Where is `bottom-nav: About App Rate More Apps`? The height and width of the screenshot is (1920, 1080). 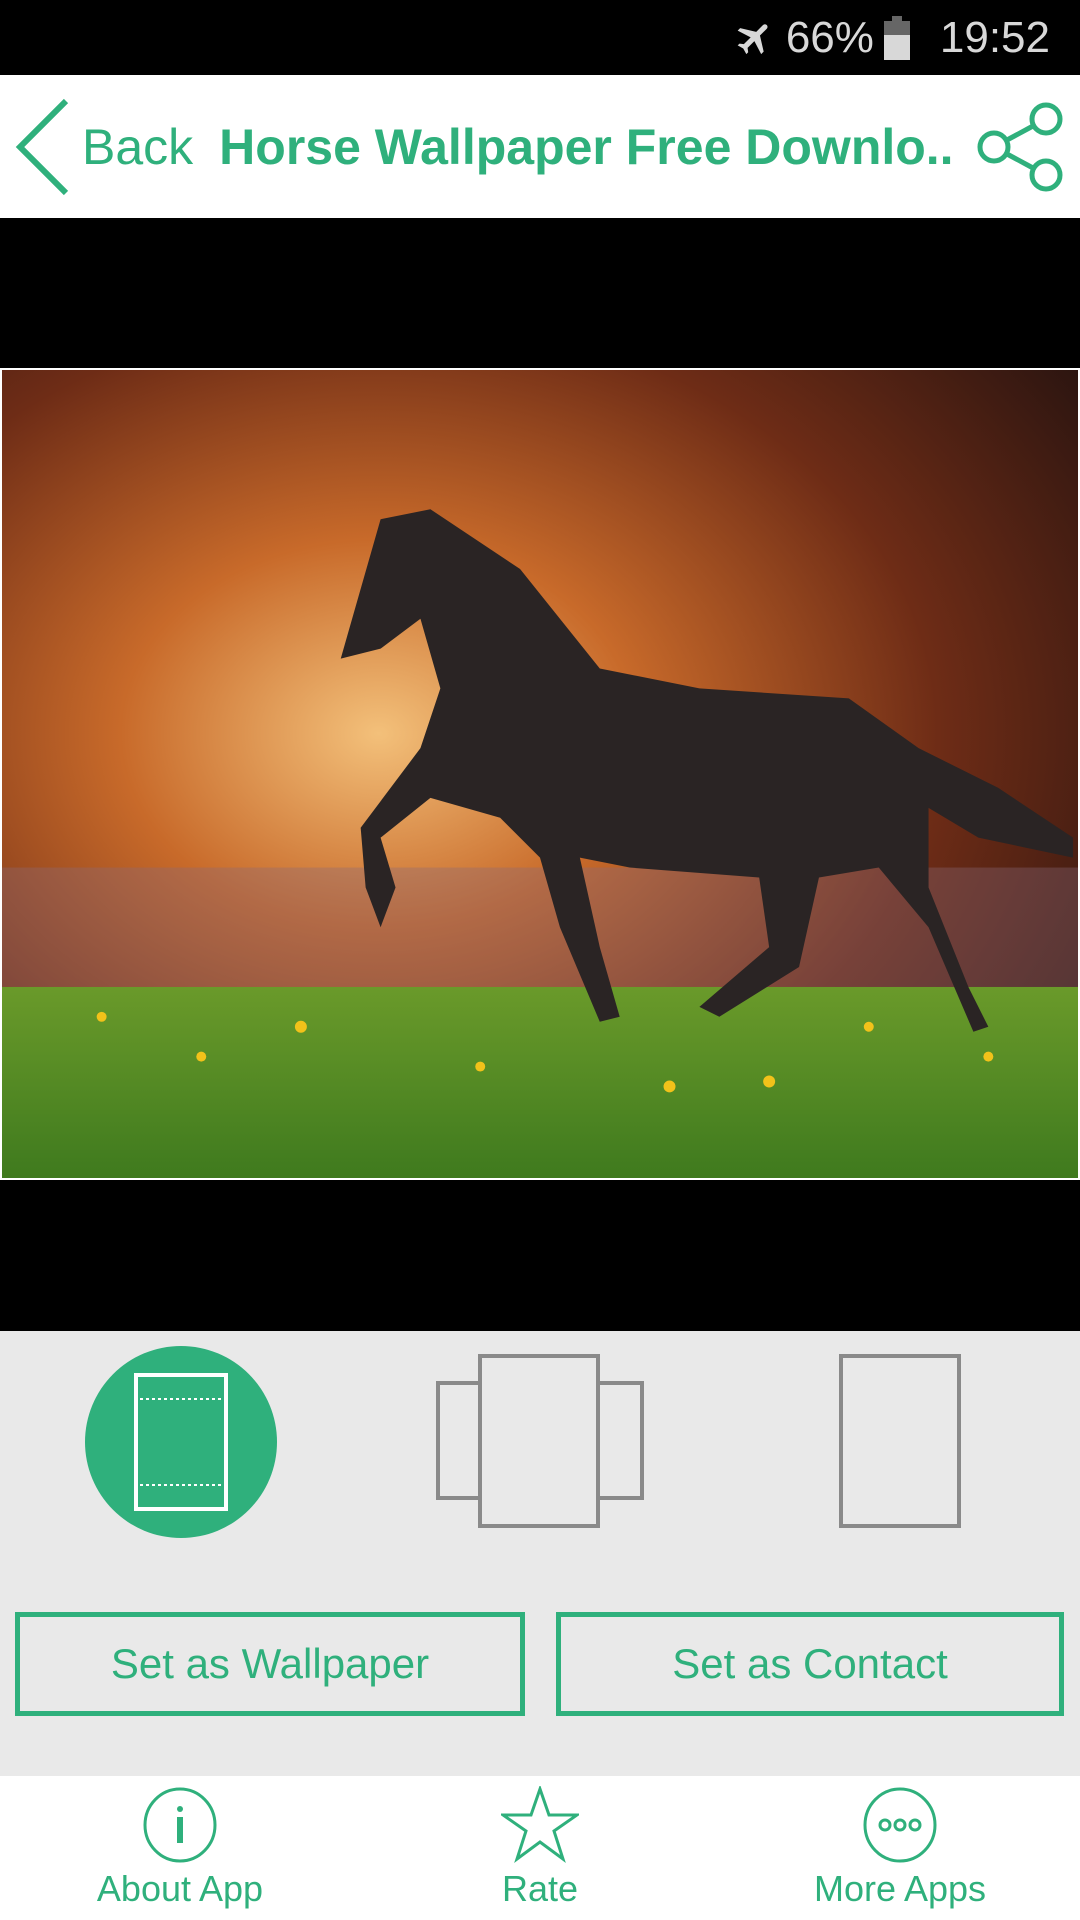 bottom-nav: About App Rate More Apps is located at coordinates (540, 1848).